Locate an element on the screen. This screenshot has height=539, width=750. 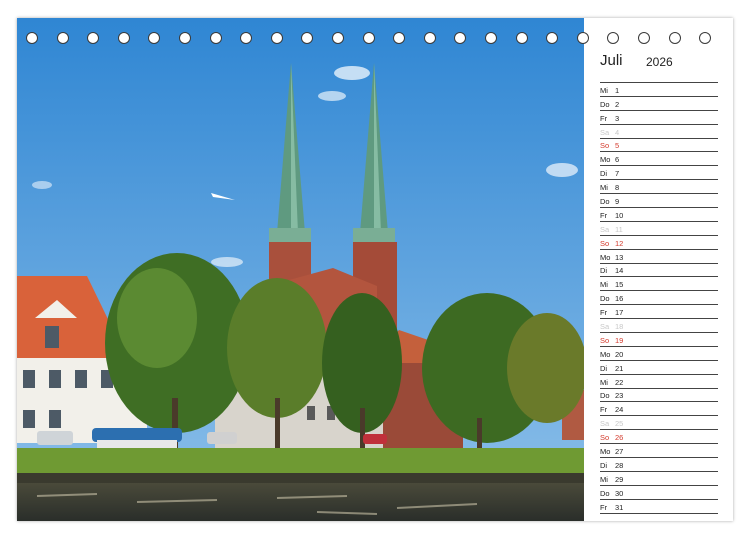
day-number: 11 is located at coordinates (619, 229).